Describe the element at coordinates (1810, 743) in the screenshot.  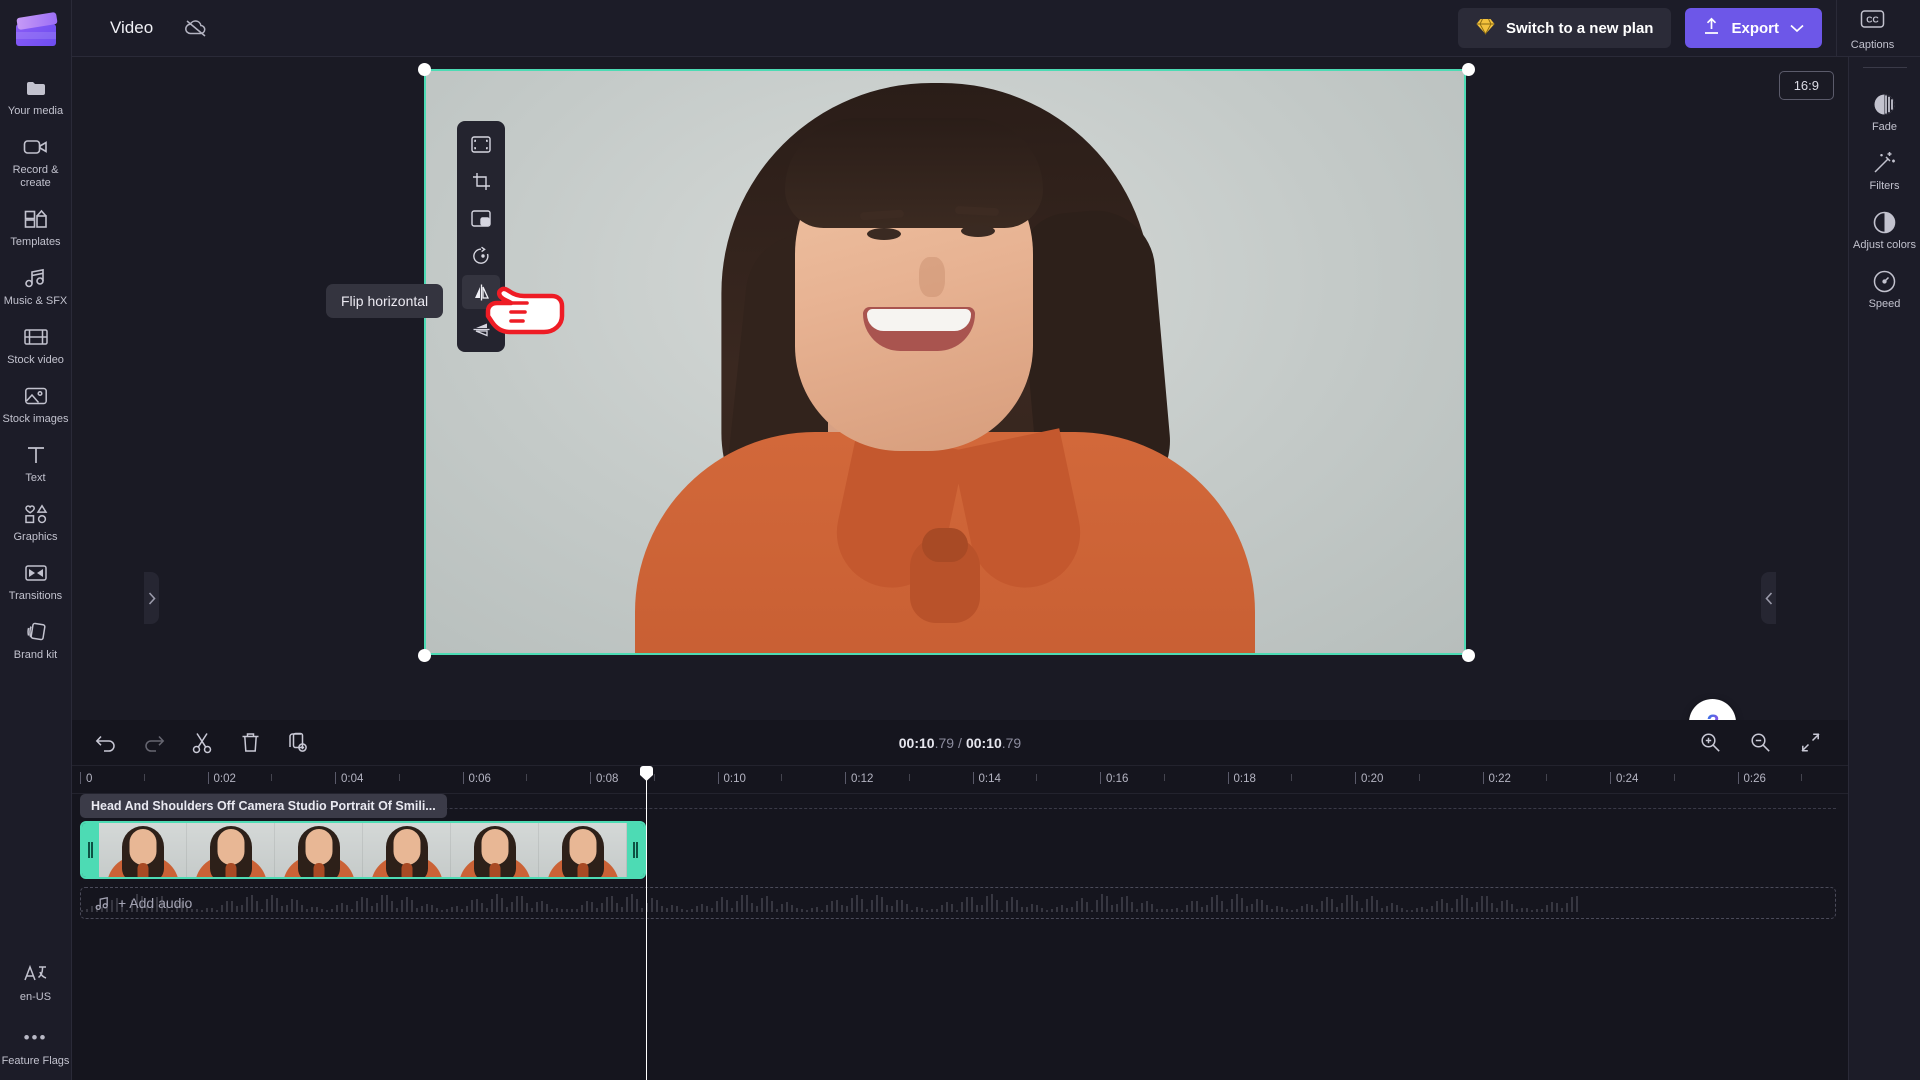
I see `fit-timeline-icon` at that location.